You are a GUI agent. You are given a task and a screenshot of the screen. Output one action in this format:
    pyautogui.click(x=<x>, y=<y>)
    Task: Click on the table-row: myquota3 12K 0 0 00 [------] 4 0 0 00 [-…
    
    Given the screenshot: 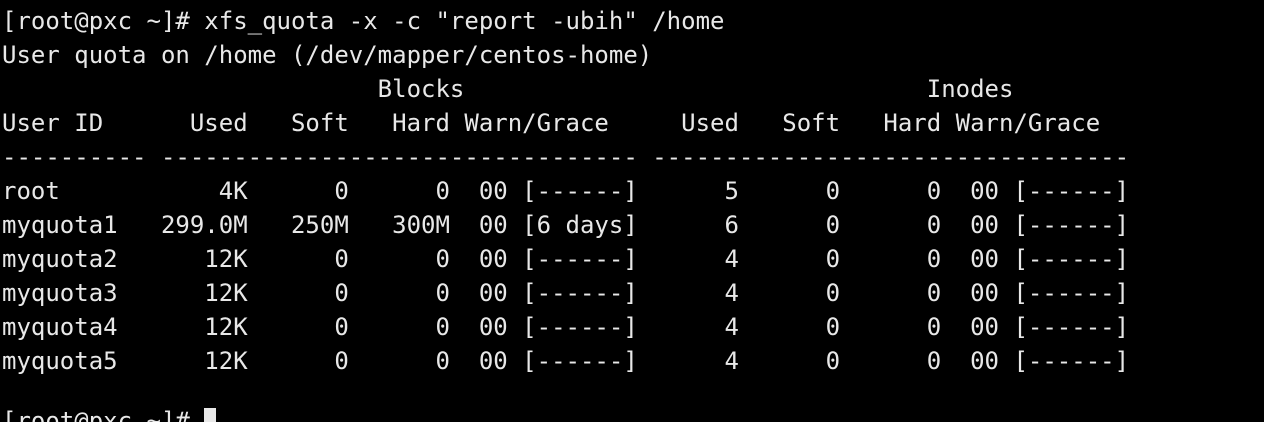 What is the action you would take?
    pyautogui.click(x=566, y=293)
    